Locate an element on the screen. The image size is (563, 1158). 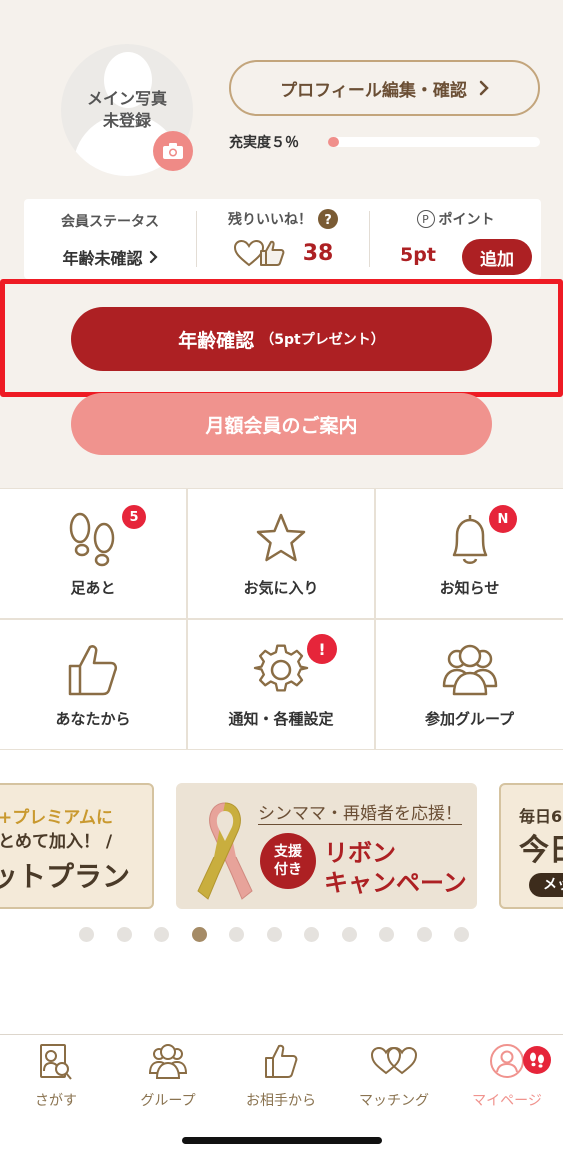
carousel-dots is located at coordinates (281, 935).